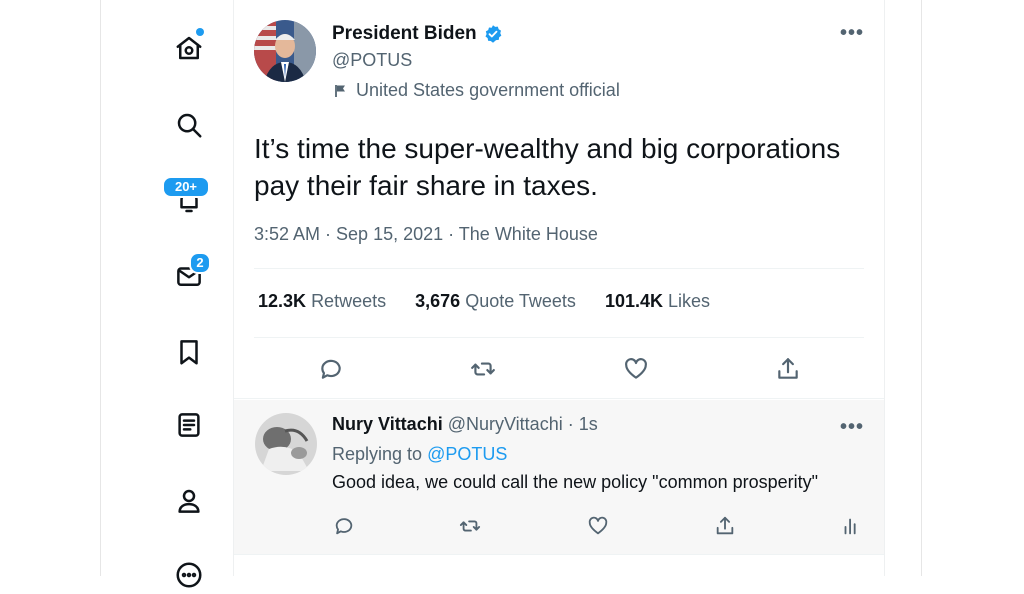 The width and height of the screenshot is (1024, 594). I want to click on retweet-button, so click(483, 369).